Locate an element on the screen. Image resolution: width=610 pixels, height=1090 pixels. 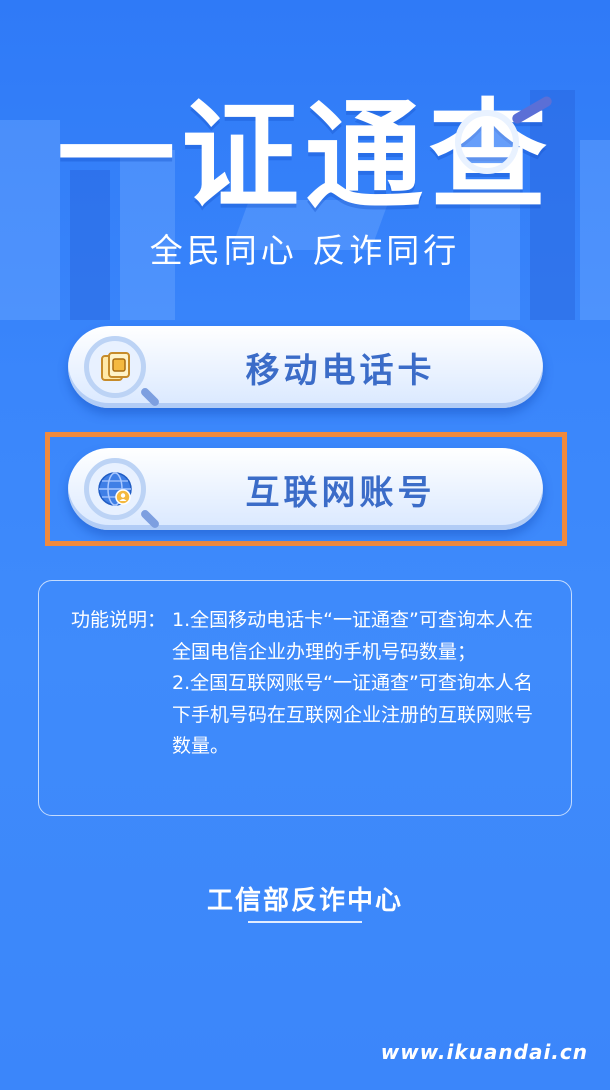
mobile-card-label: 移动电话卡 is located at coordinates (340, 370).